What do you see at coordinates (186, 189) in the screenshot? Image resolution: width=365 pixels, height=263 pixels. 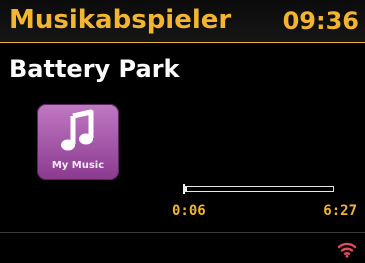 I see `progress-fill` at bounding box center [186, 189].